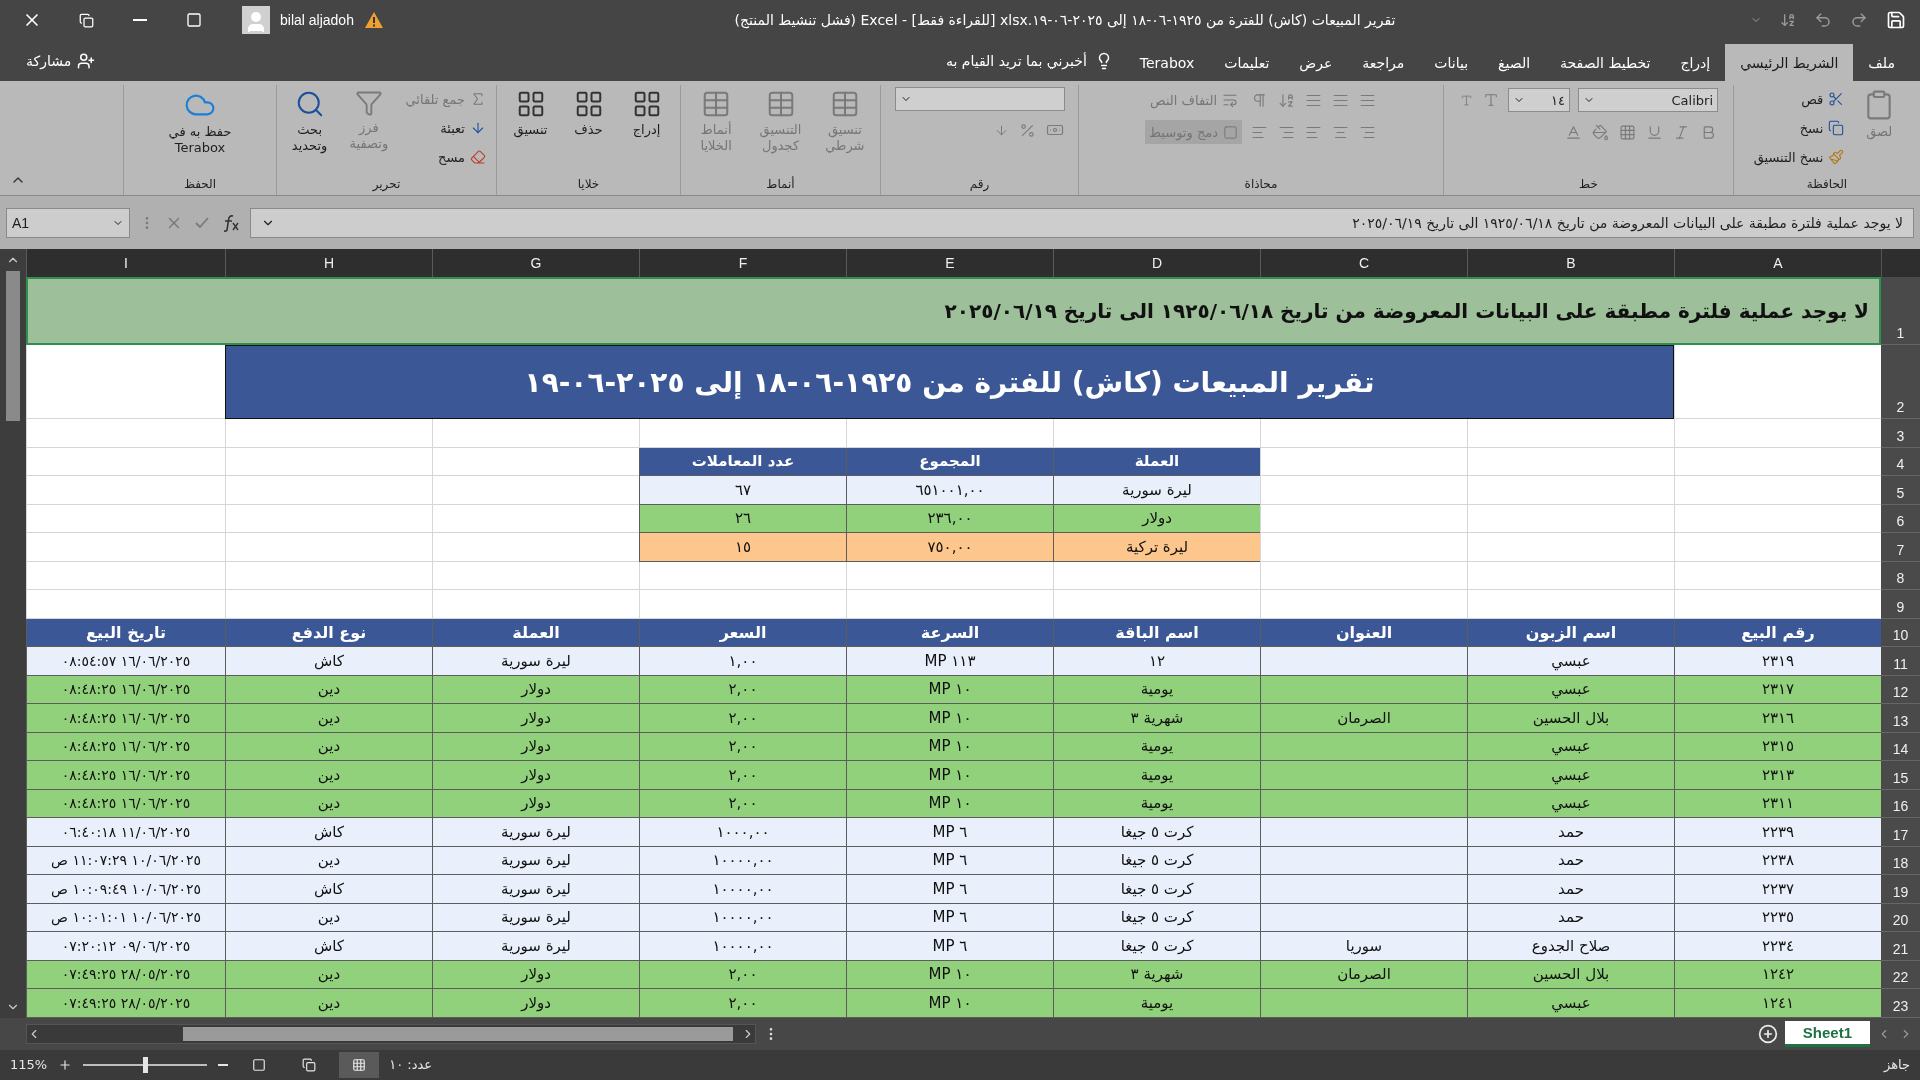  I want to click on row-header: 22, so click(1900, 974).